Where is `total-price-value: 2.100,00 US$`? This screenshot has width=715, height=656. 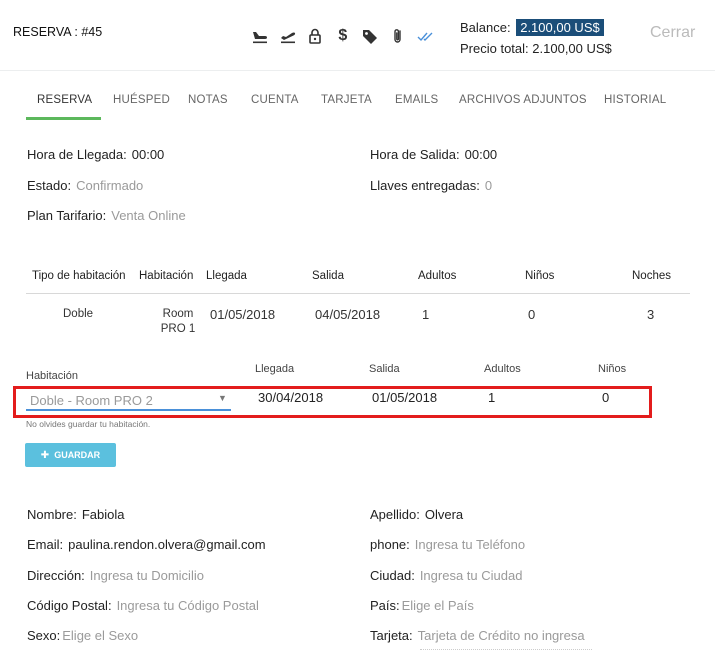 total-price-value: 2.100,00 US$ is located at coordinates (572, 48).